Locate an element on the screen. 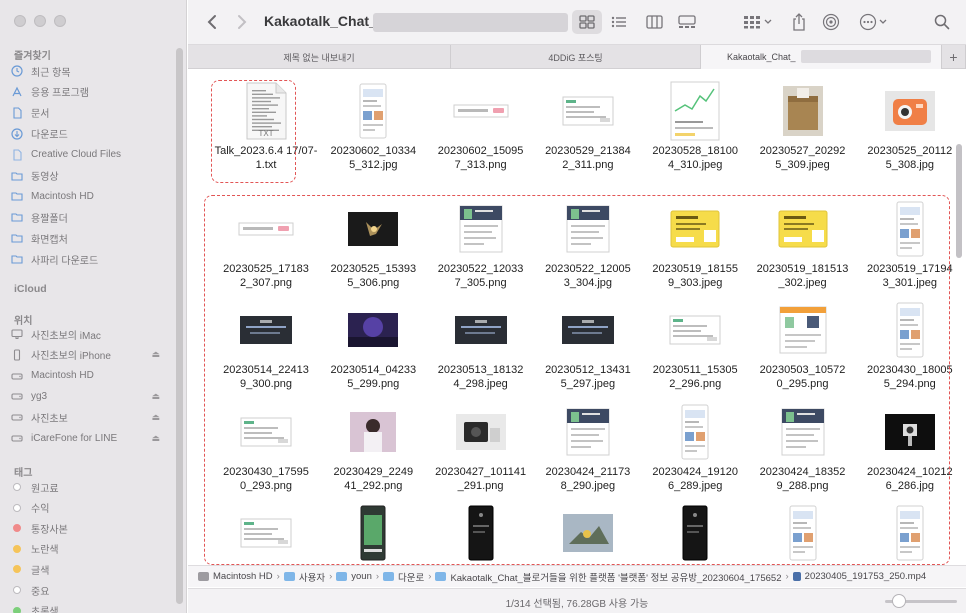 The width and height of the screenshot is (966, 613). sidebar-item-favorite: 용짤폴더 is located at coordinates (92, 217).